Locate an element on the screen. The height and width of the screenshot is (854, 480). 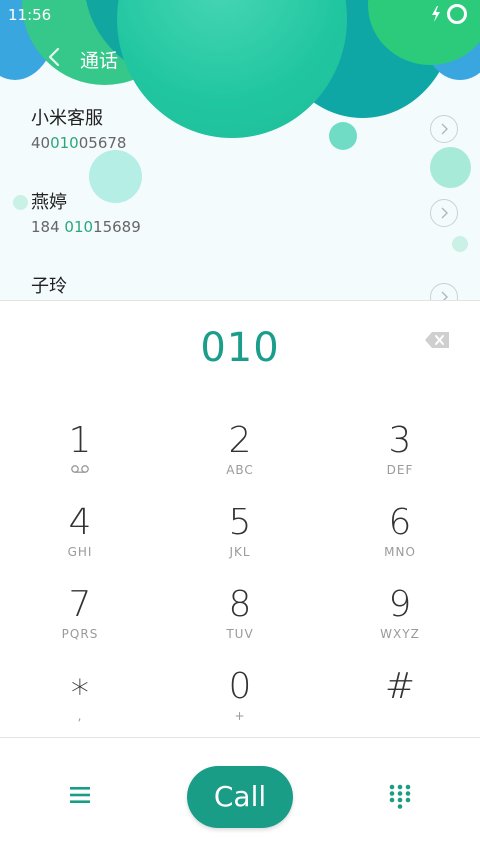
key-digit: ∗ is located at coordinates (80, 686).